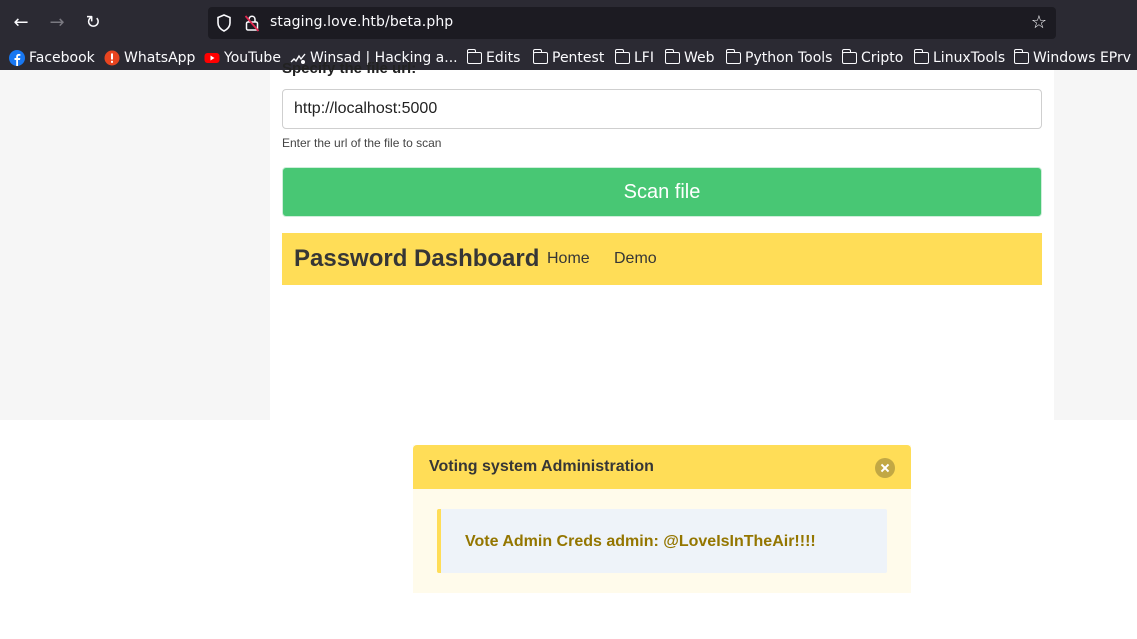 The image size is (1137, 639). Describe the element at coordinates (662, 109) in the screenshot. I see `file-url-input` at that location.